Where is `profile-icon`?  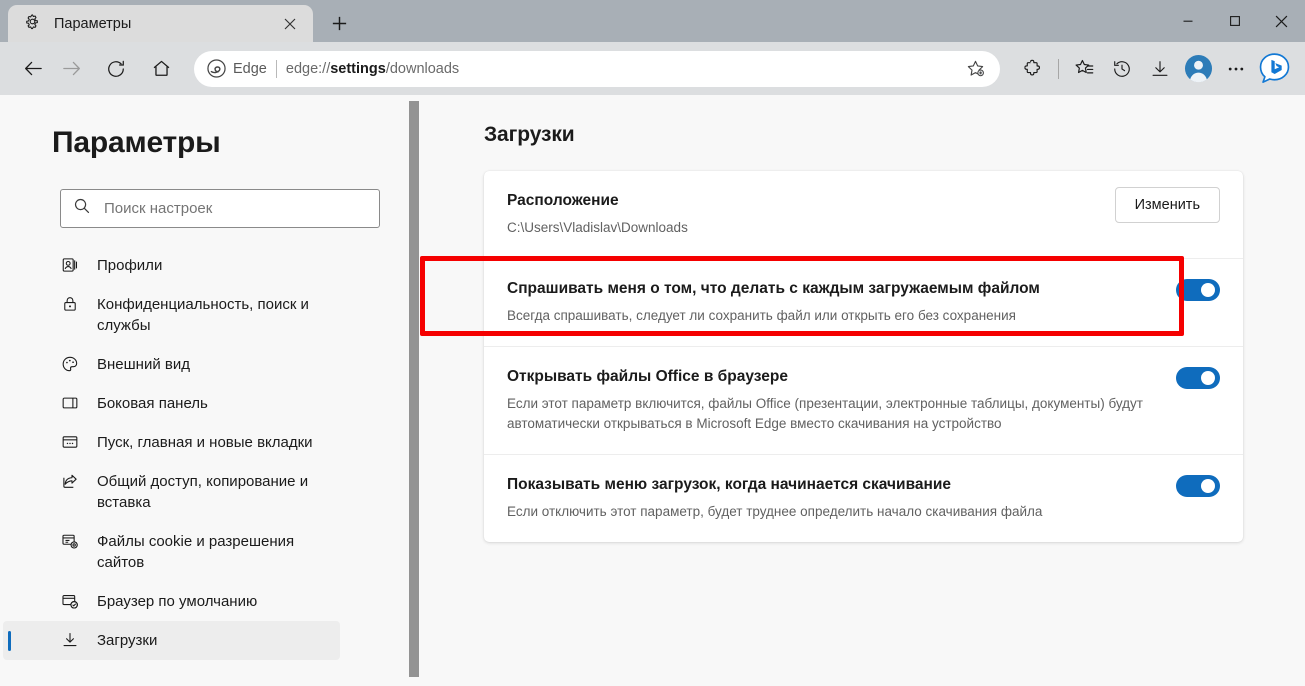 profile-icon is located at coordinates (70, 264).